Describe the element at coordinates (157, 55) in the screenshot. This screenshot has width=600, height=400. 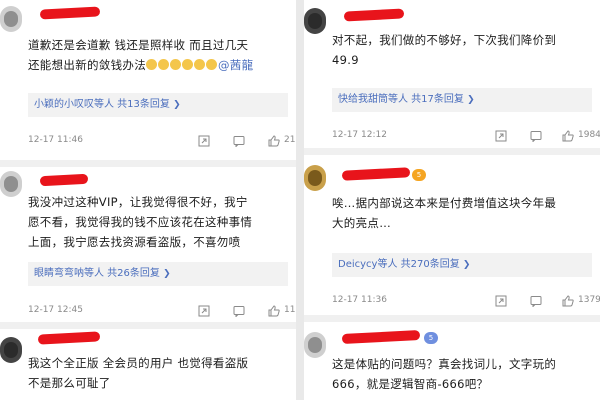
I see `comment-text: 道歉还是会道歉 钱还是照样收 而且过几天 还能想出新的敛钱办法 @茜龍` at that location.